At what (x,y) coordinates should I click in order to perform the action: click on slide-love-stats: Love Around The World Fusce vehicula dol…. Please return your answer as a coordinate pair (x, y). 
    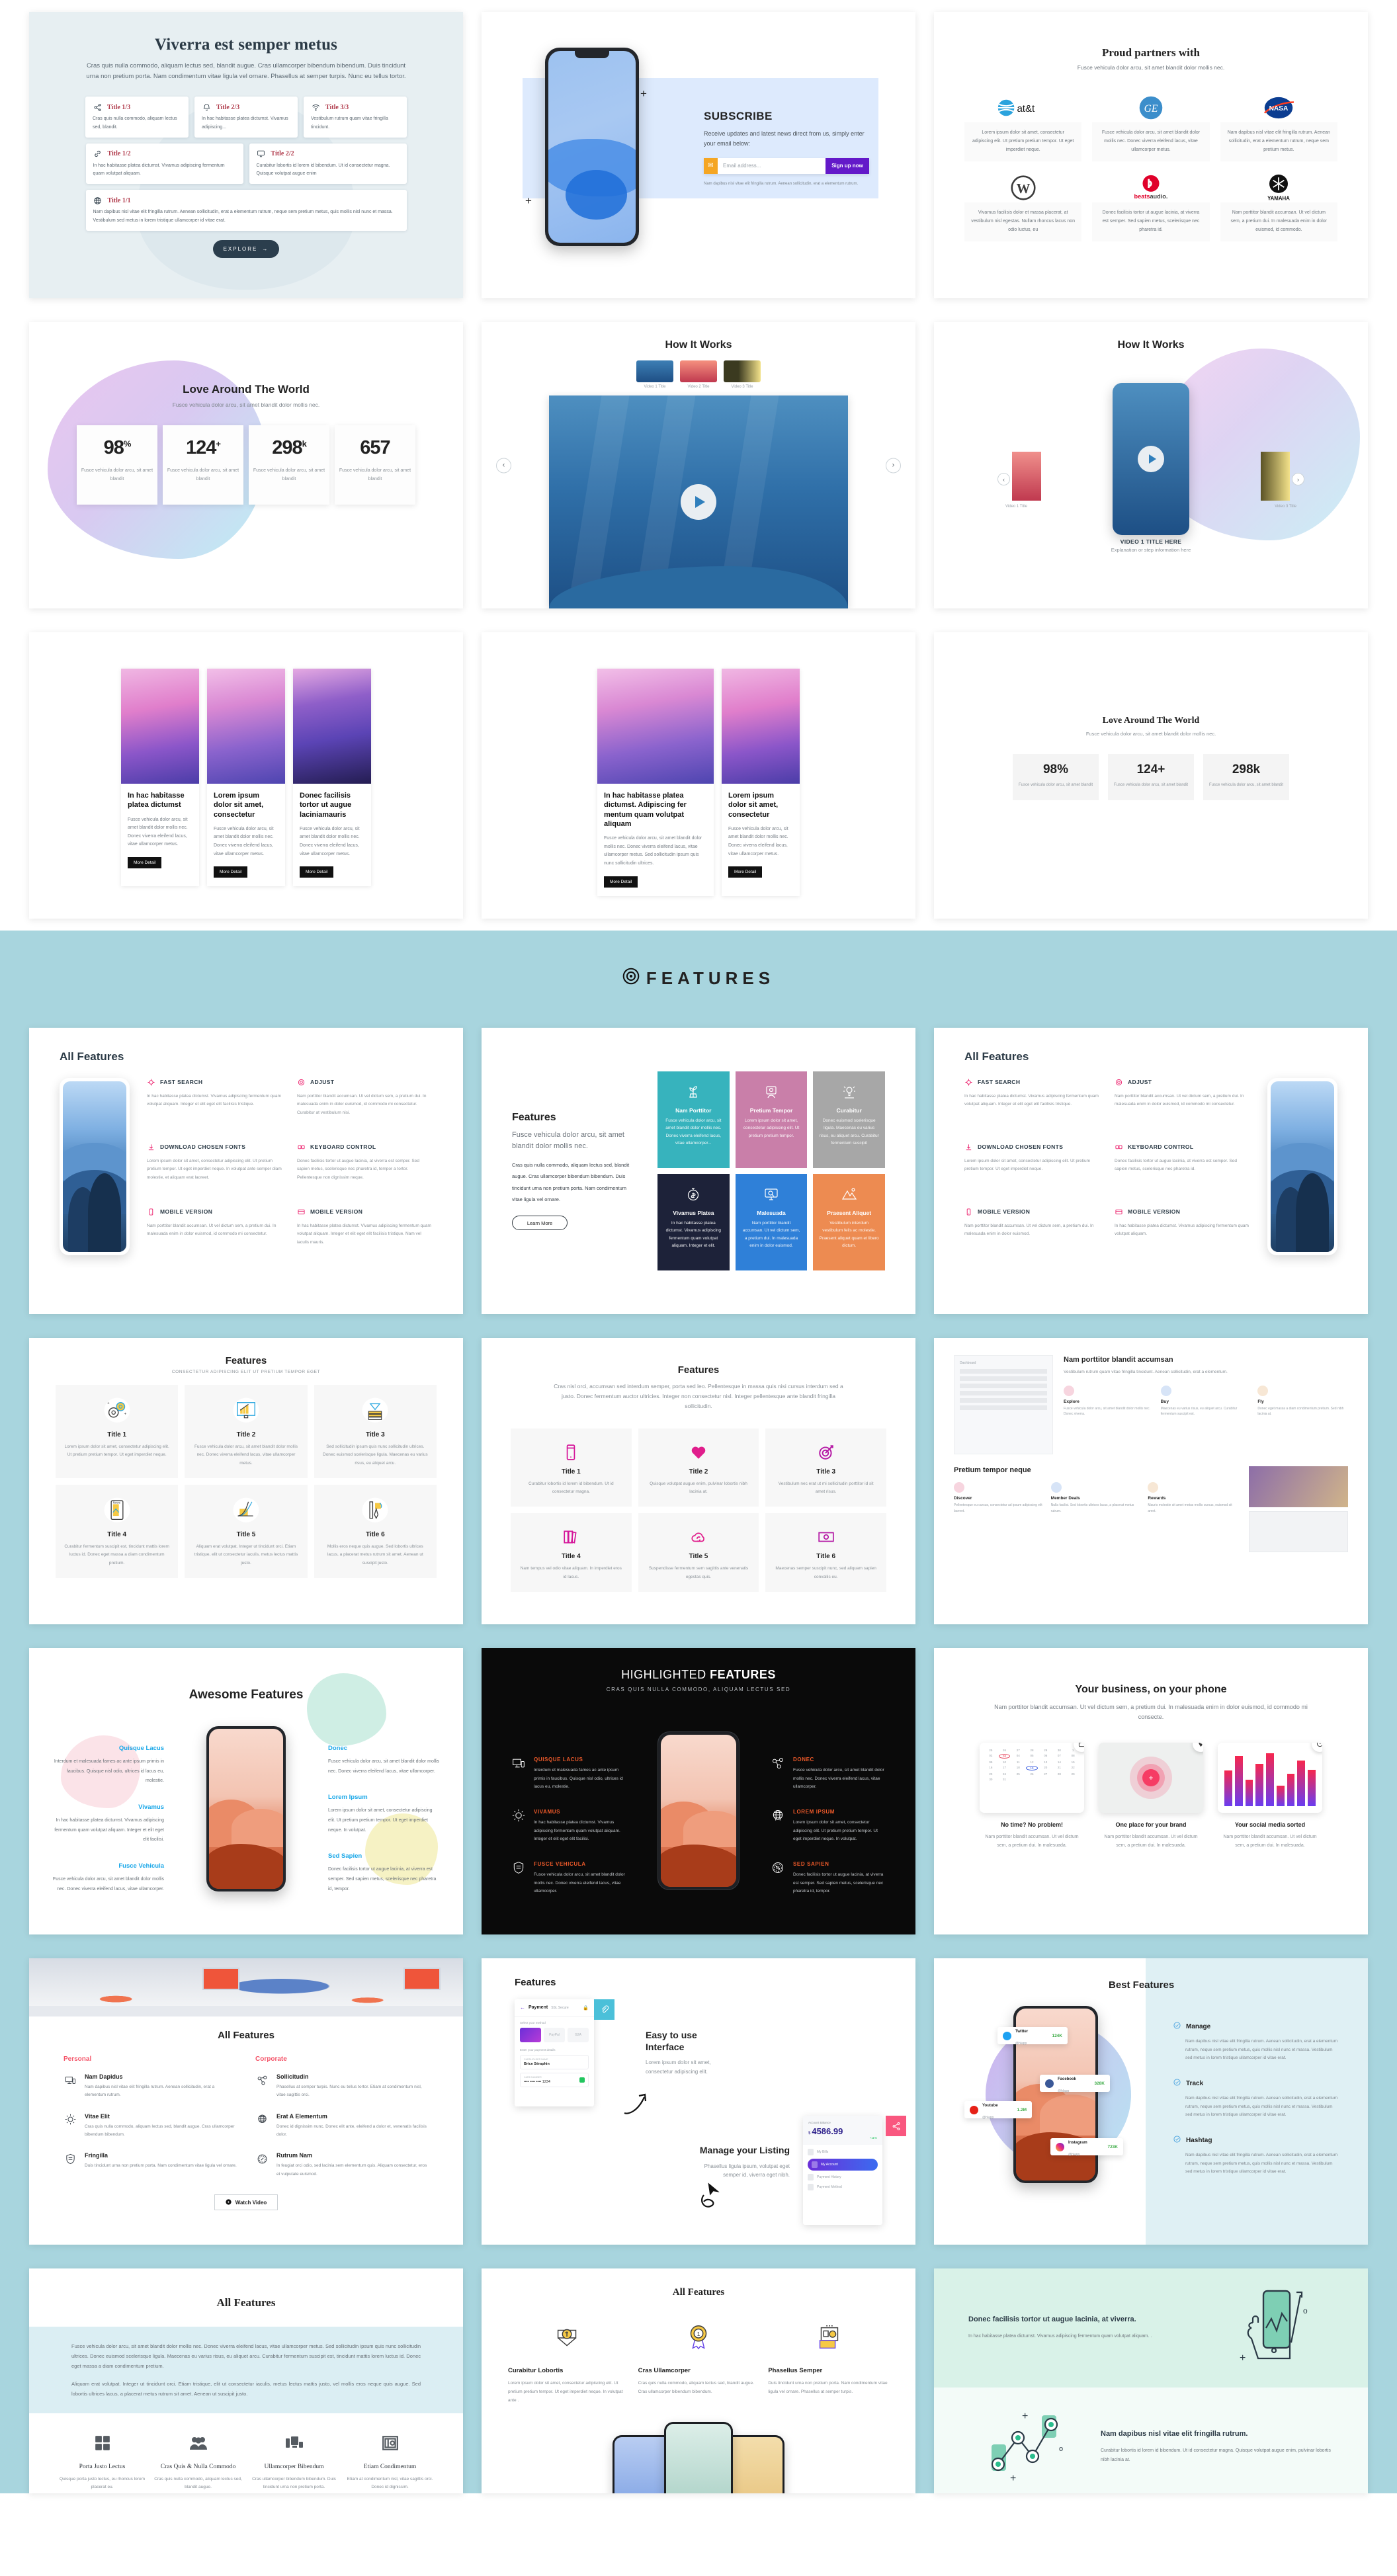
    Looking at the image, I should click on (246, 465).